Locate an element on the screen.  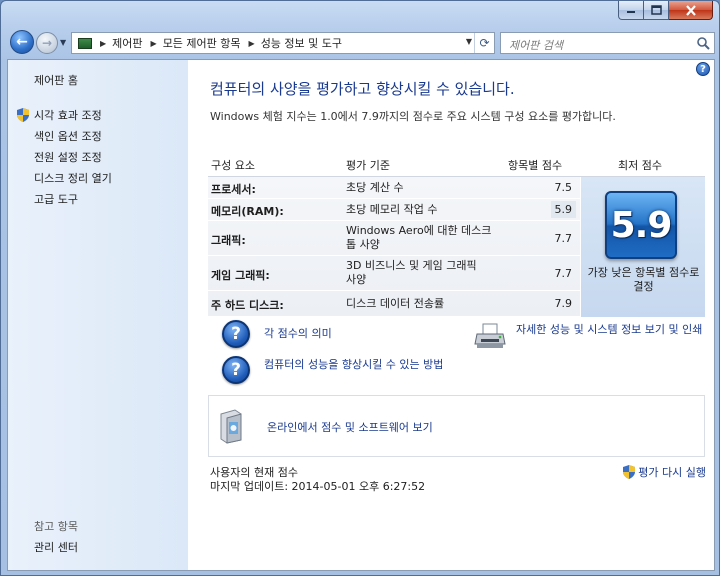
search-input: 제어판 검색 is located at coordinates (607, 43).